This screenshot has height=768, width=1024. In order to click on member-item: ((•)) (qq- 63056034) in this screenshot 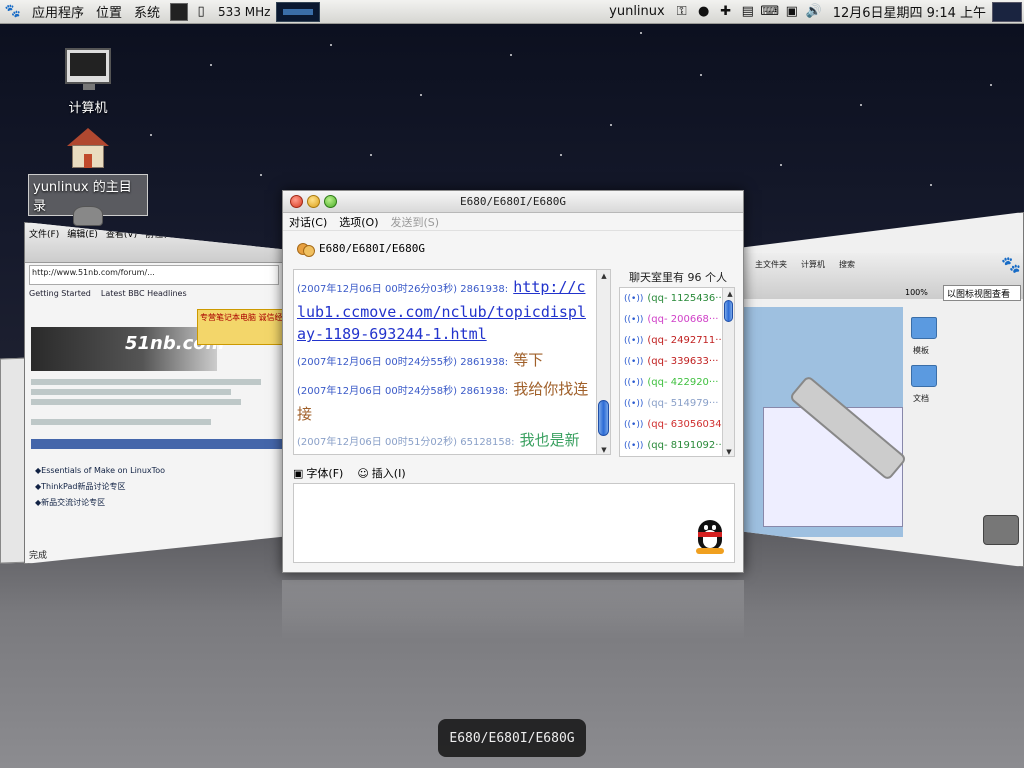, I will do `click(677, 424)`.